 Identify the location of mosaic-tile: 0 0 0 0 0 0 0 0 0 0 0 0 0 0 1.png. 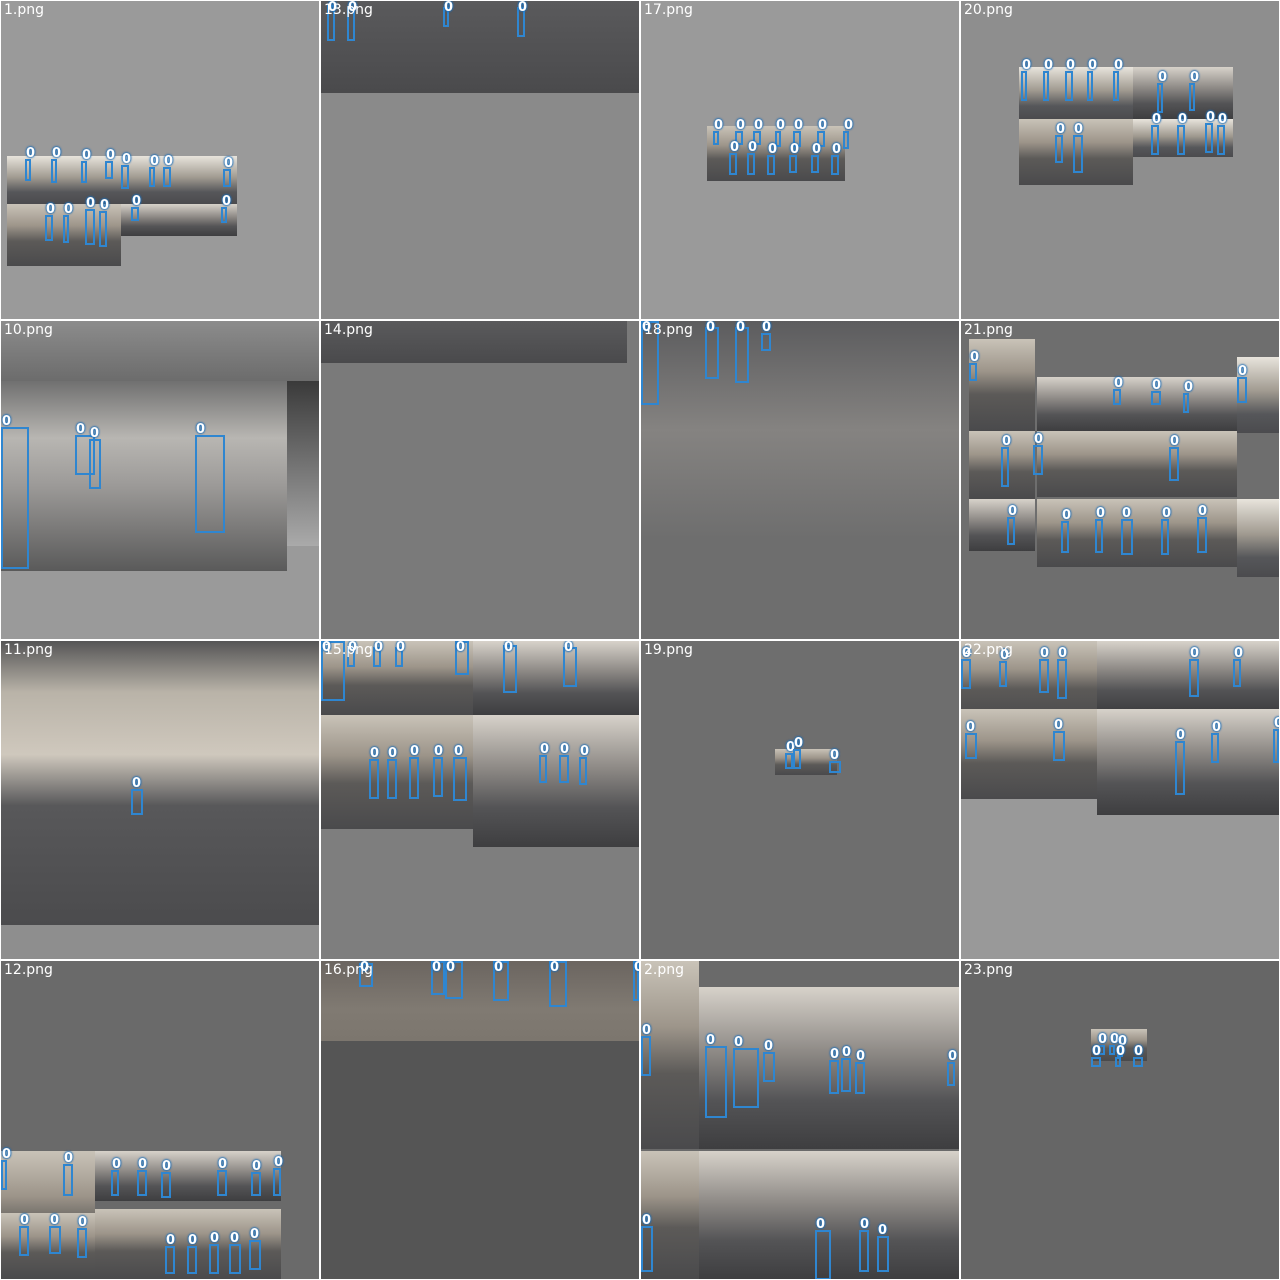
(160, 160).